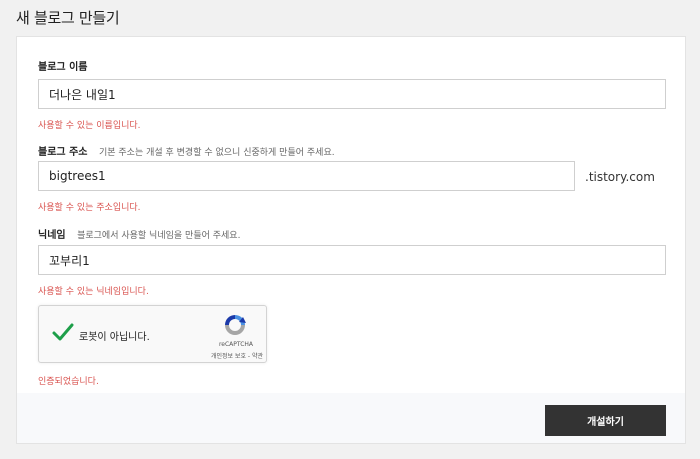 The height and width of the screenshot is (459, 700). I want to click on checkmark-icon, so click(63, 332).